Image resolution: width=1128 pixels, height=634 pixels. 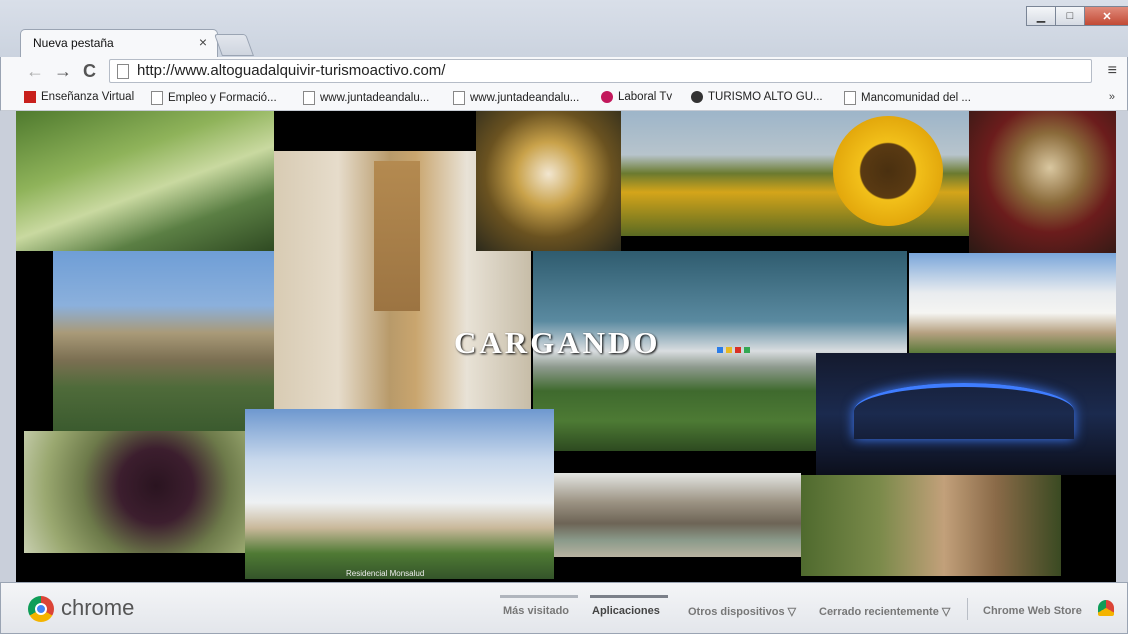 I want to click on chrome-wordmark: chrome, so click(x=98, y=607).